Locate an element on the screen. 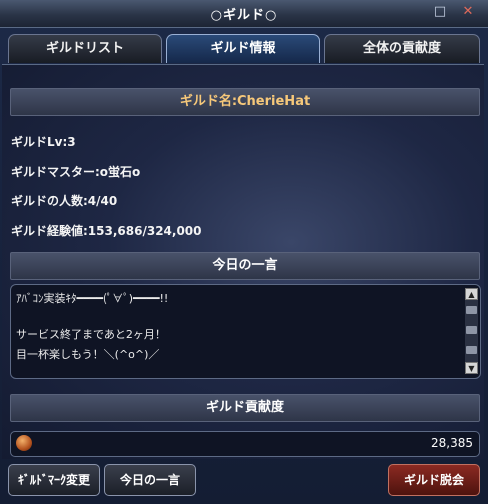 The height and width of the screenshot is (504, 488). daily-message-header: 今日の一言 is located at coordinates (245, 266).